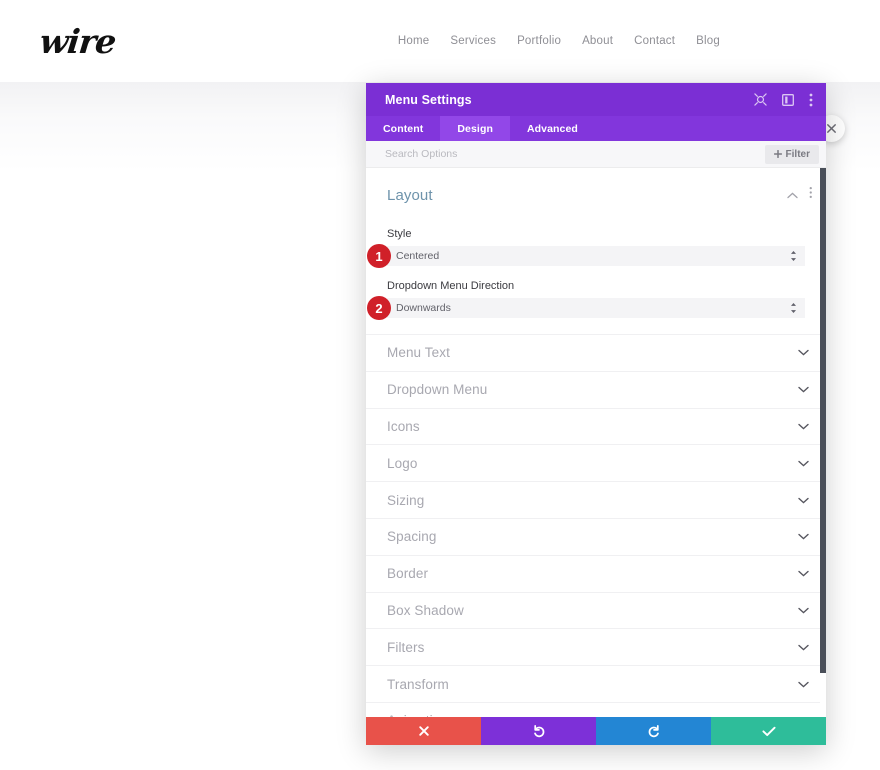 The image size is (880, 770). Describe the element at coordinates (654, 41) in the screenshot. I see `nav-link-contact: Contact` at that location.